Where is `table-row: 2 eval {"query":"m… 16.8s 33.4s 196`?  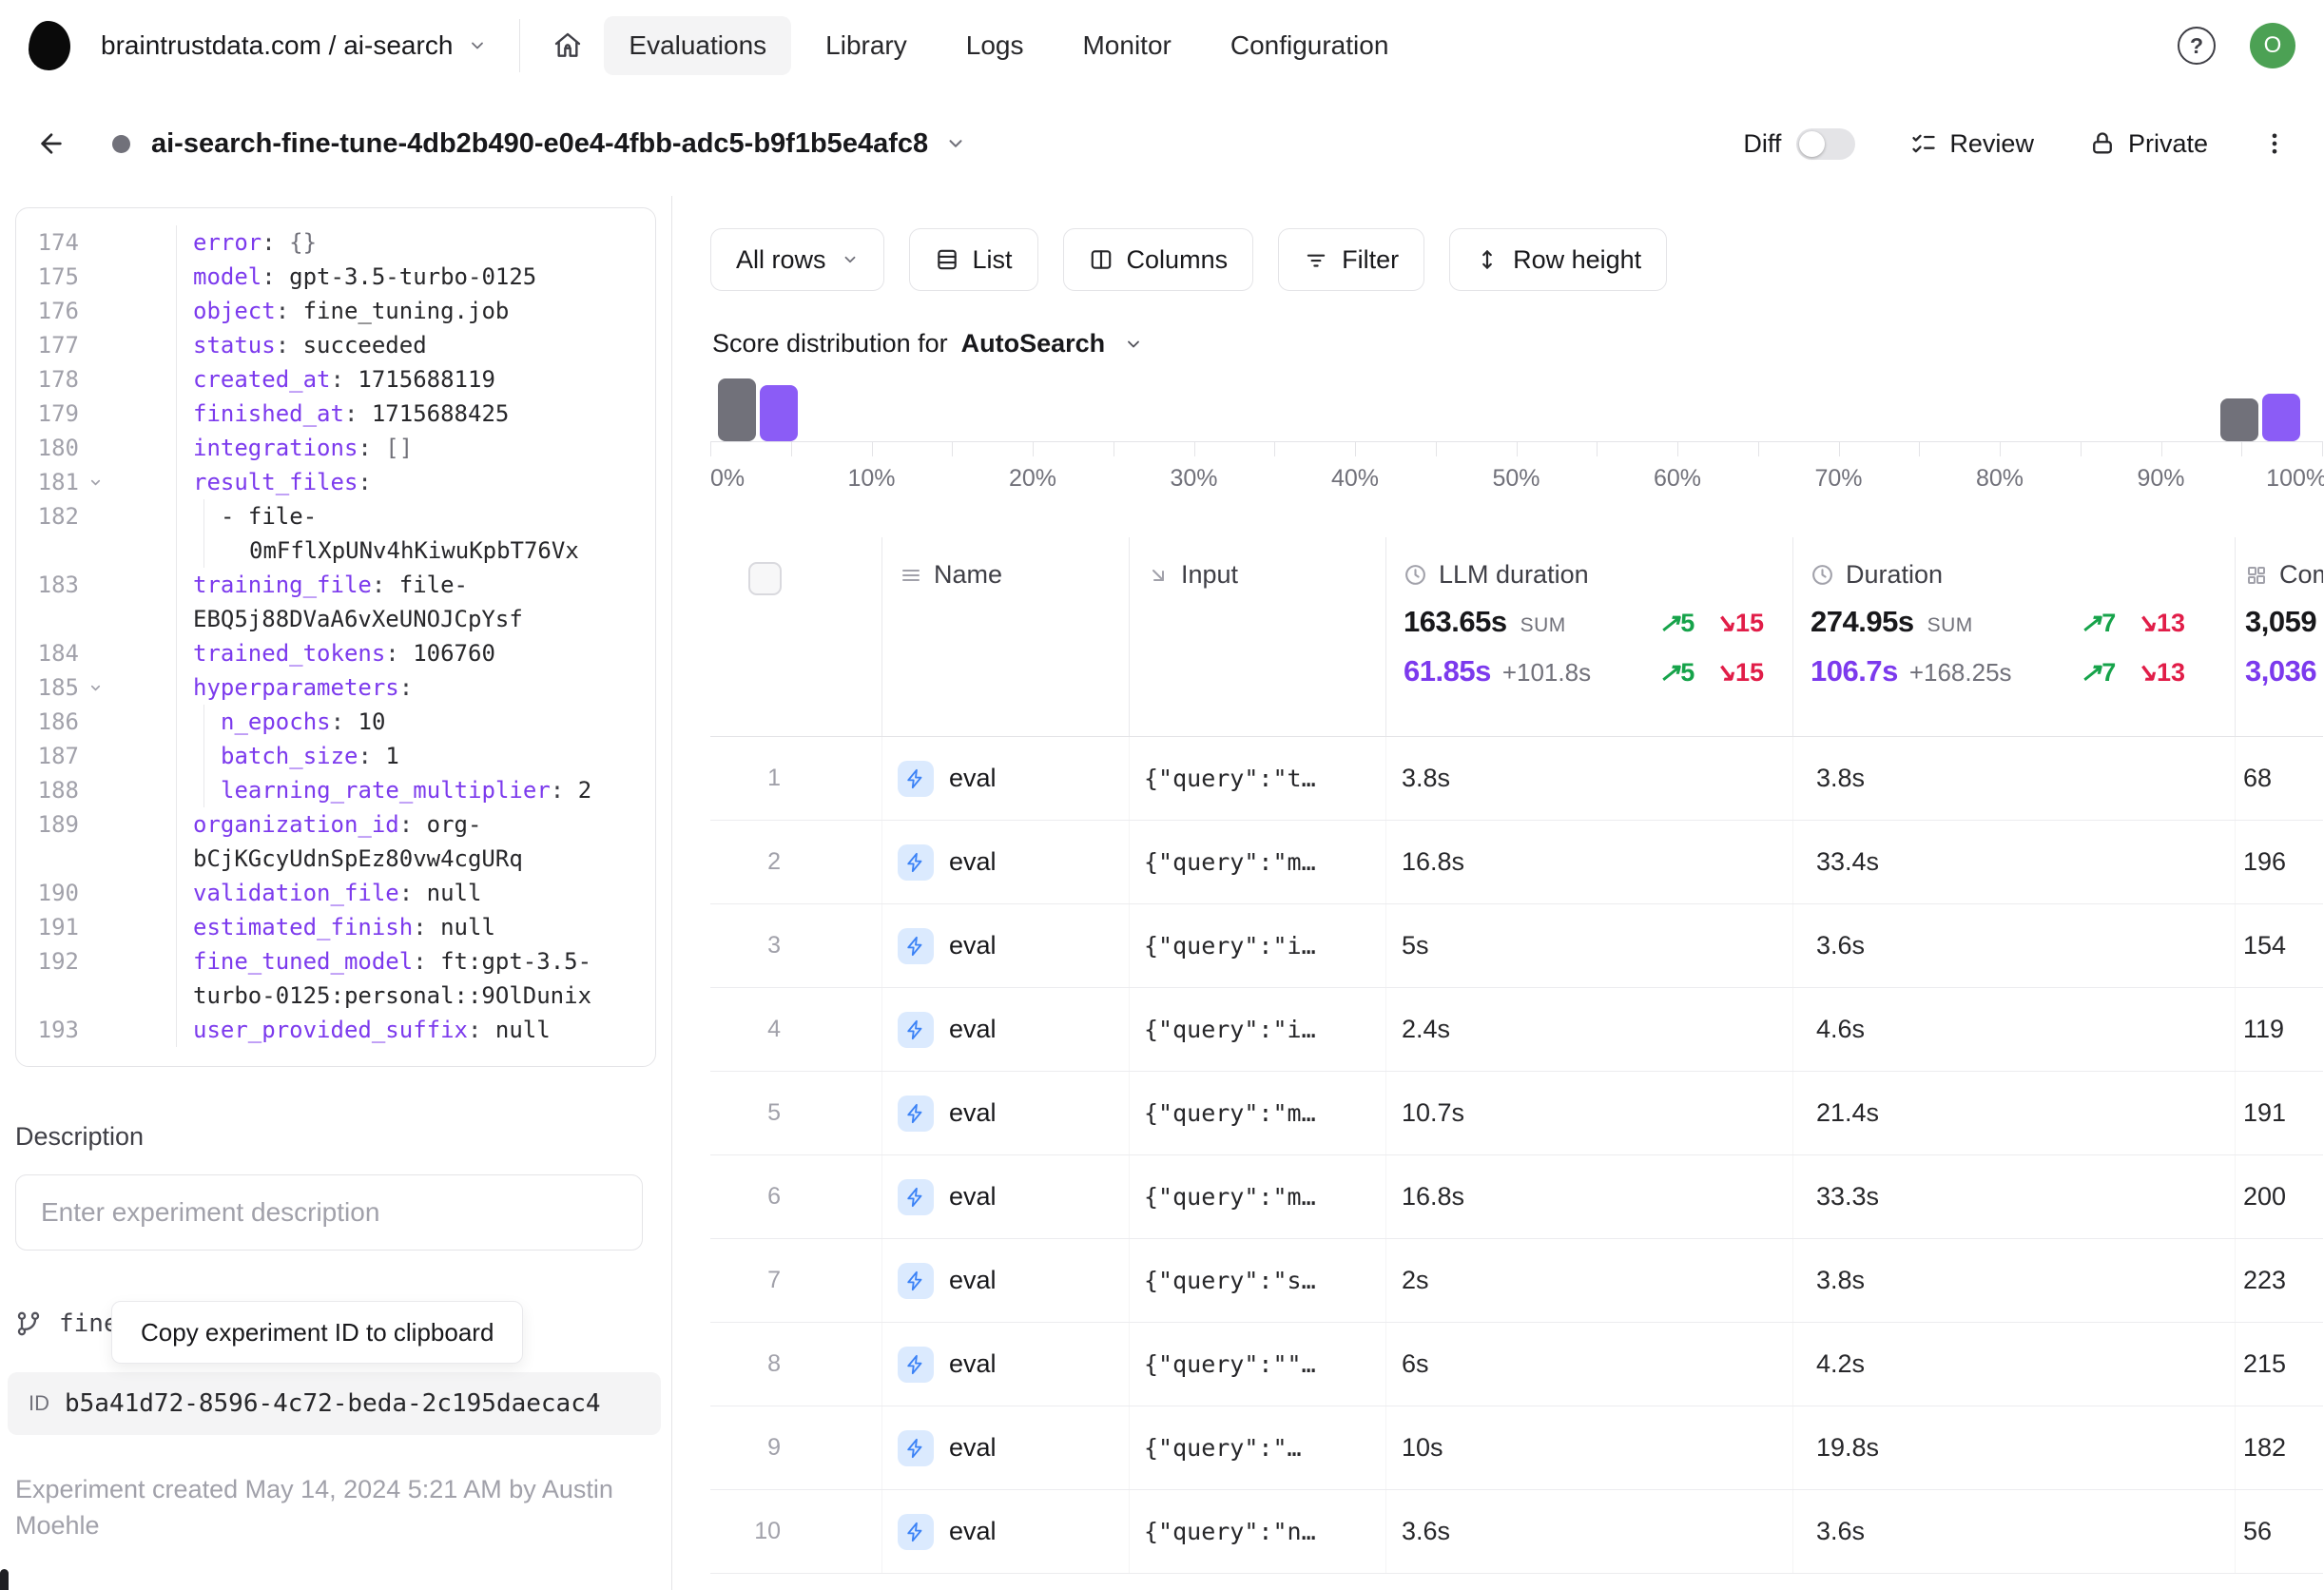 table-row: 2 eval {"query":"m… 16.8s 33.4s 196 is located at coordinates (1516, 862).